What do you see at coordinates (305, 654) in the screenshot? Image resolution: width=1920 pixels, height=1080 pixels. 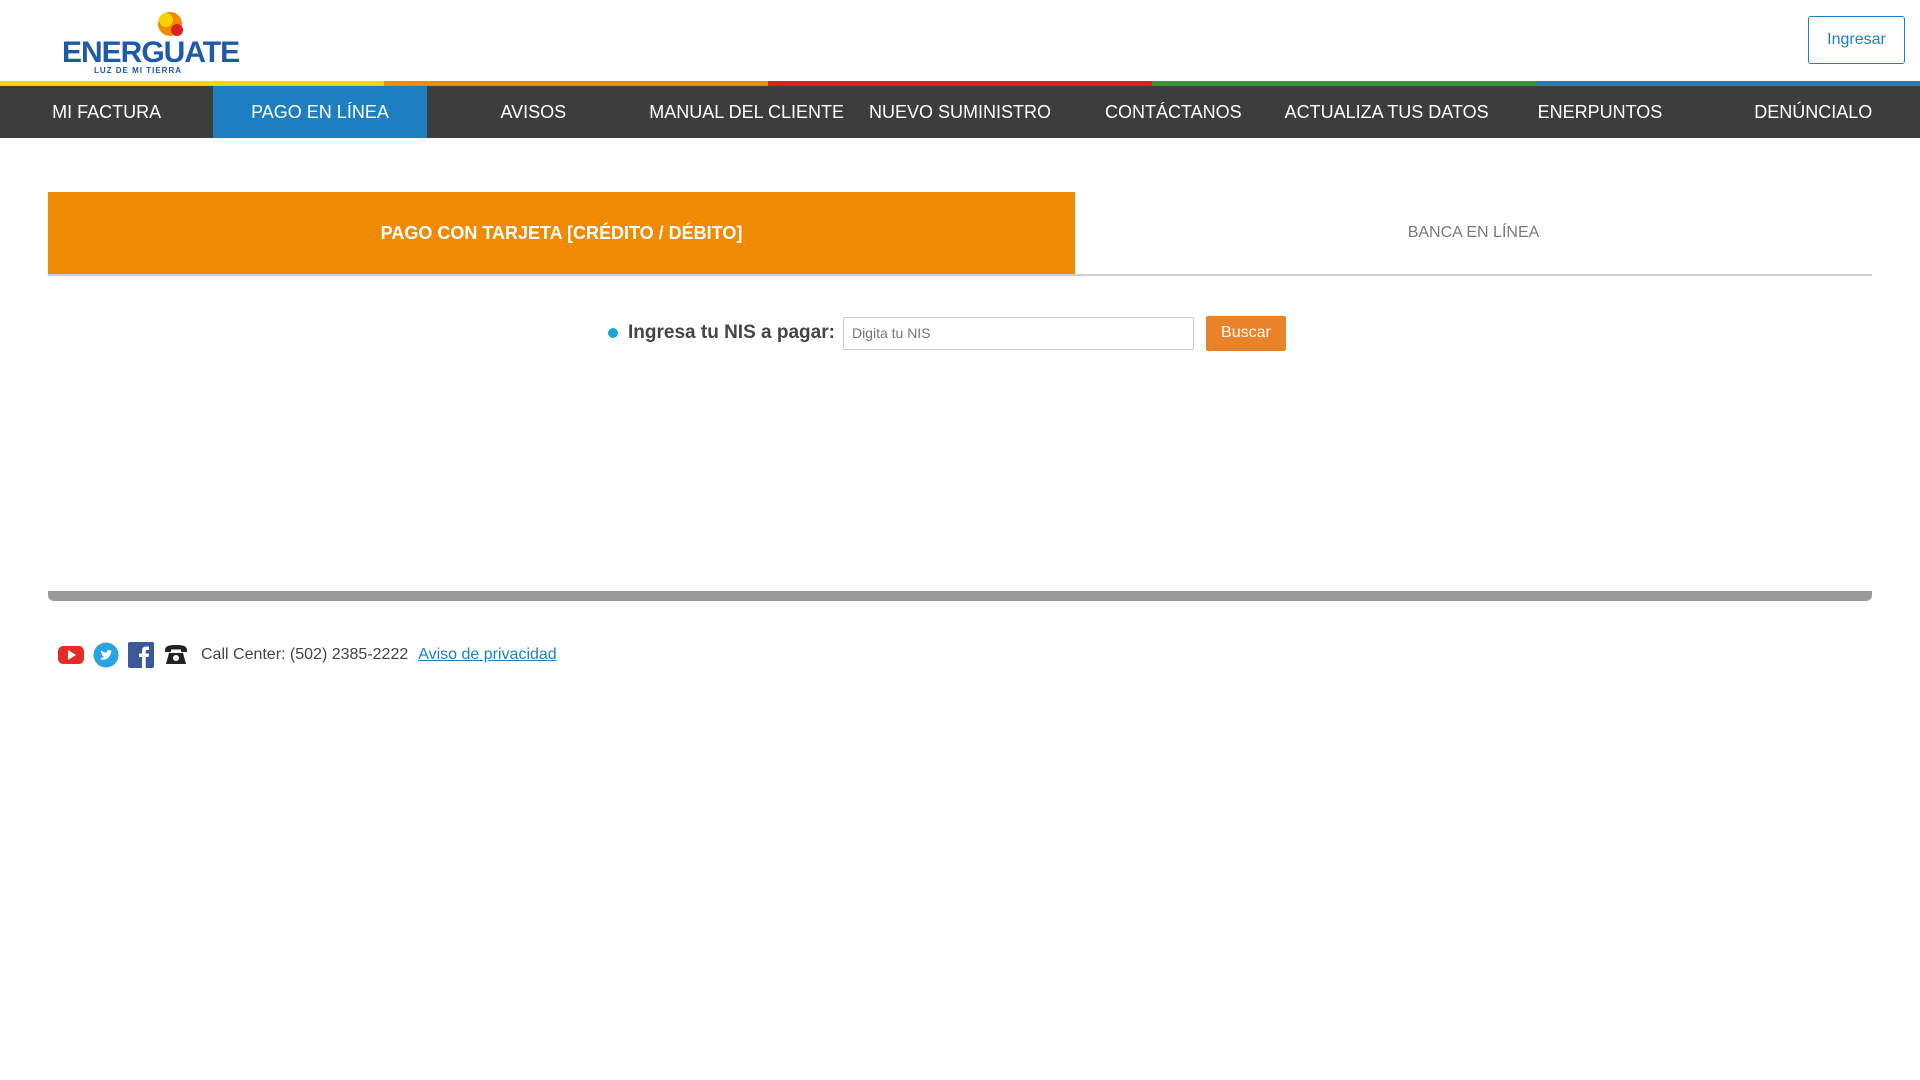 I see `call-center-text: Call Center: (502) 2385-2222` at bounding box center [305, 654].